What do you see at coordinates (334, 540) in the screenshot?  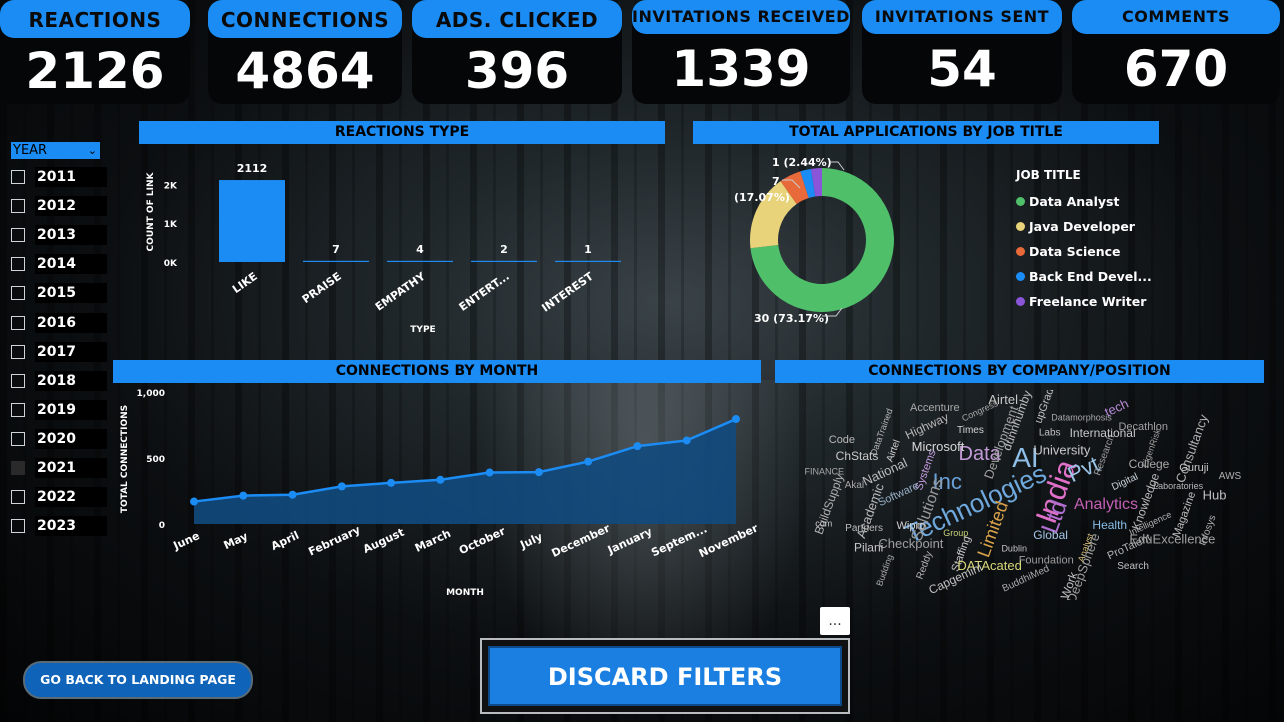 I see `x-tick-label: February` at bounding box center [334, 540].